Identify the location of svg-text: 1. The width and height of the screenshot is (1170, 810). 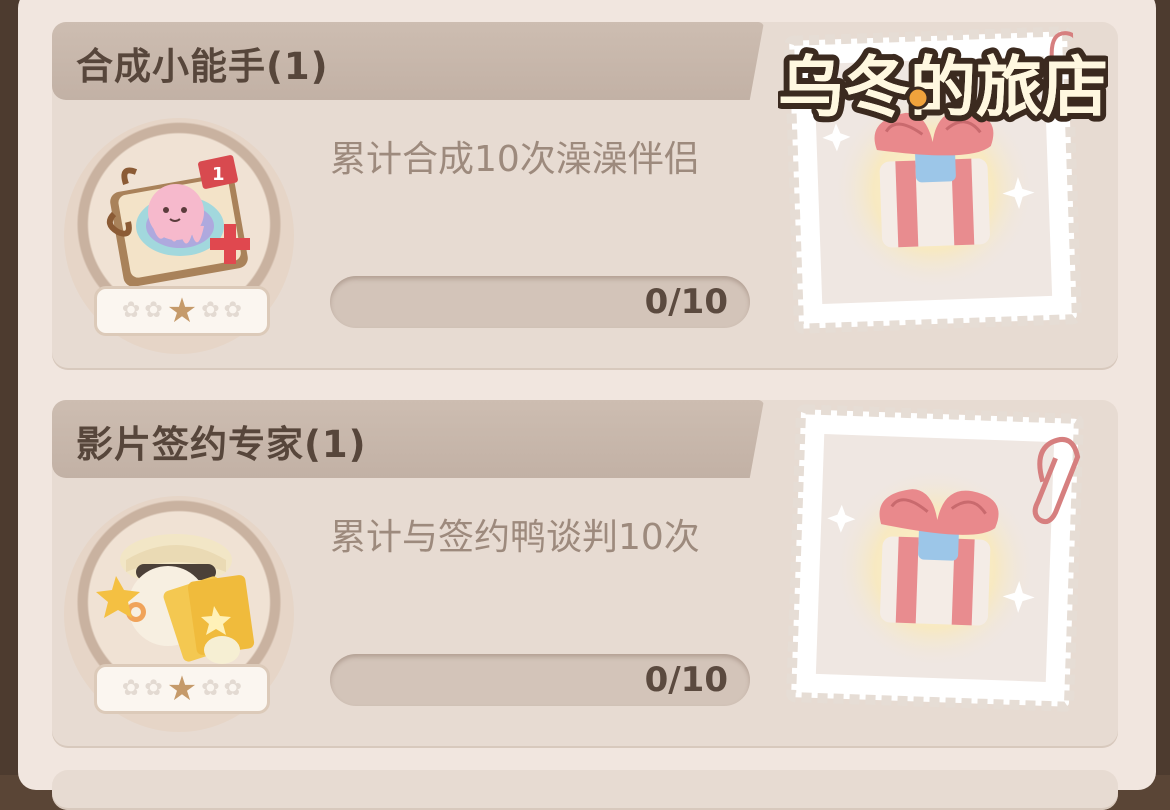
(218, 174).